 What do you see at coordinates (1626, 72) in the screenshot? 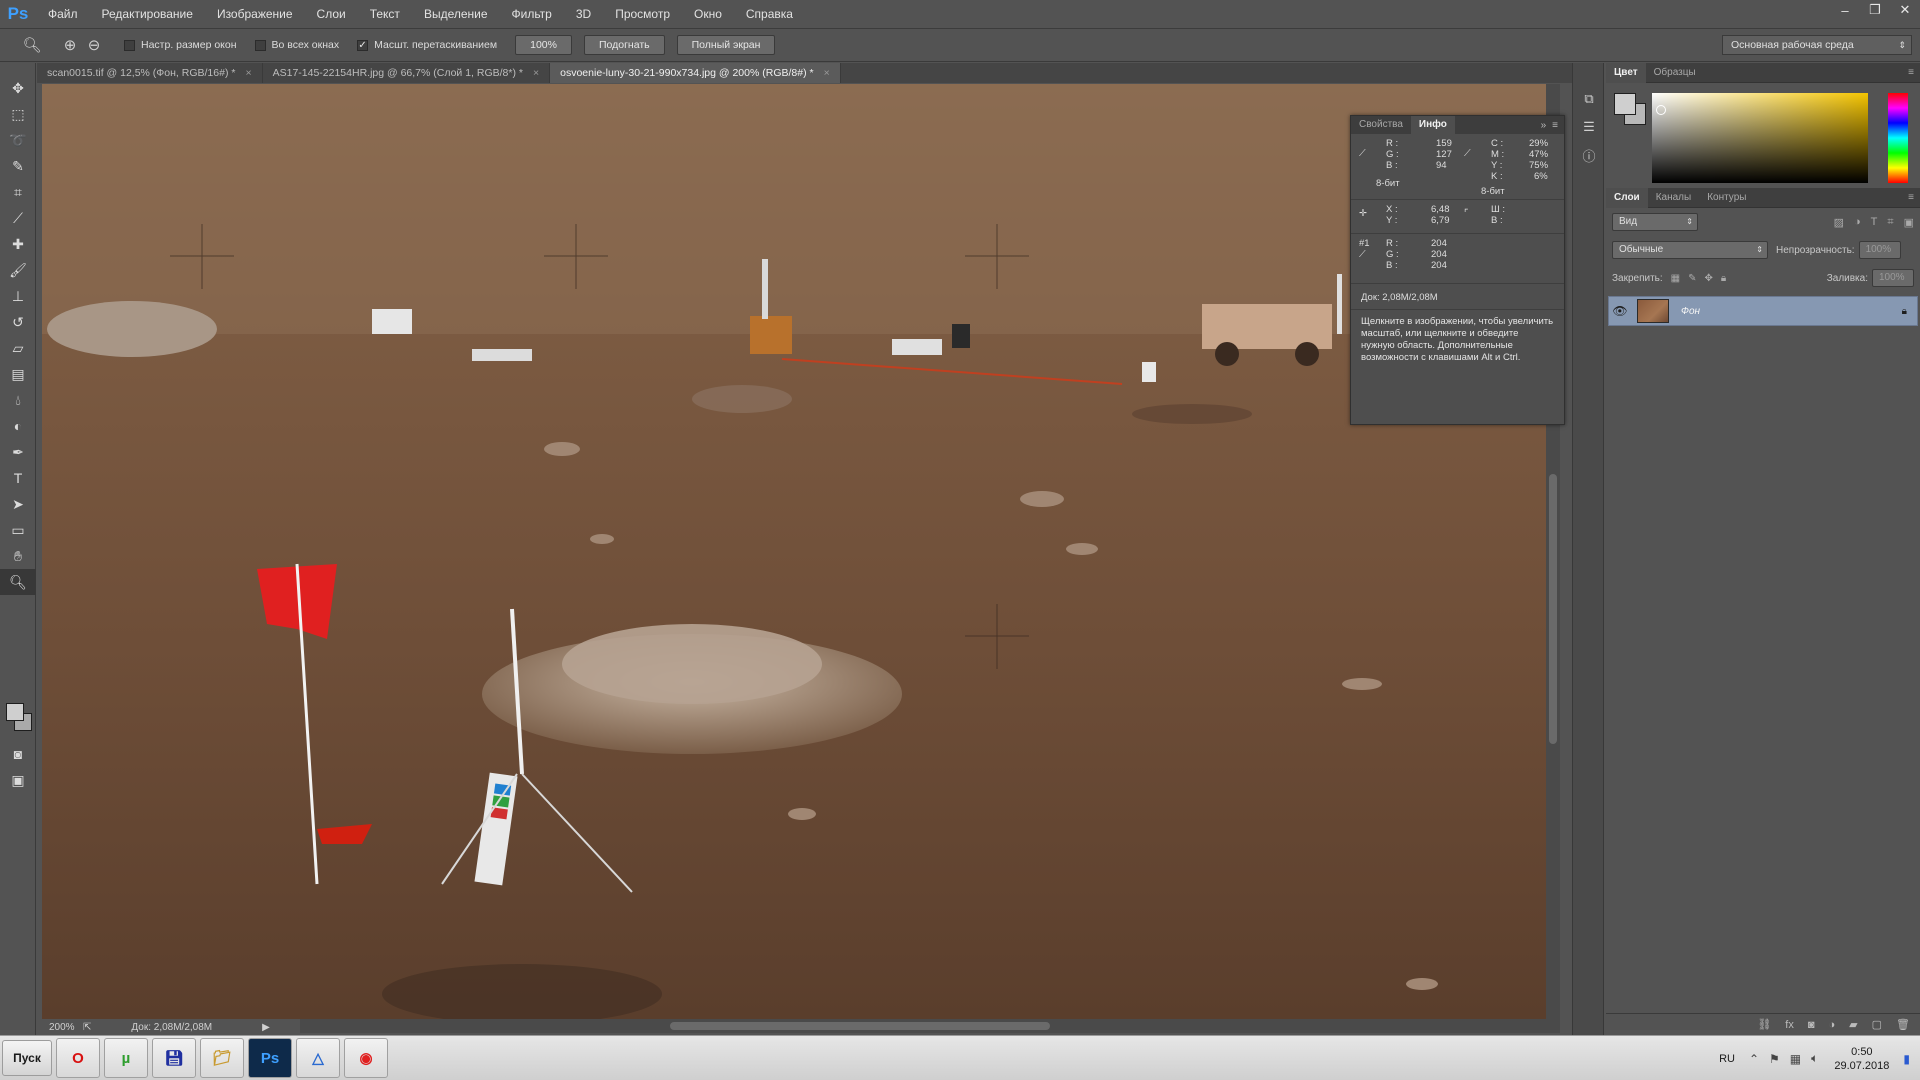
I see `tab-color: Цвет` at bounding box center [1626, 72].